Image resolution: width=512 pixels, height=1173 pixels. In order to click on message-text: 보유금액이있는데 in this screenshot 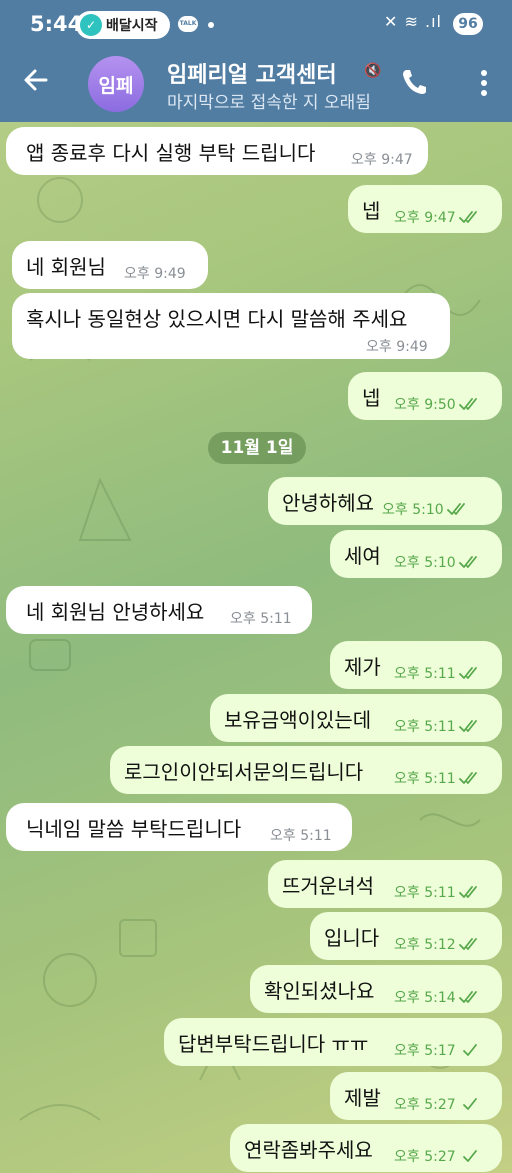, I will do `click(298, 720)`.